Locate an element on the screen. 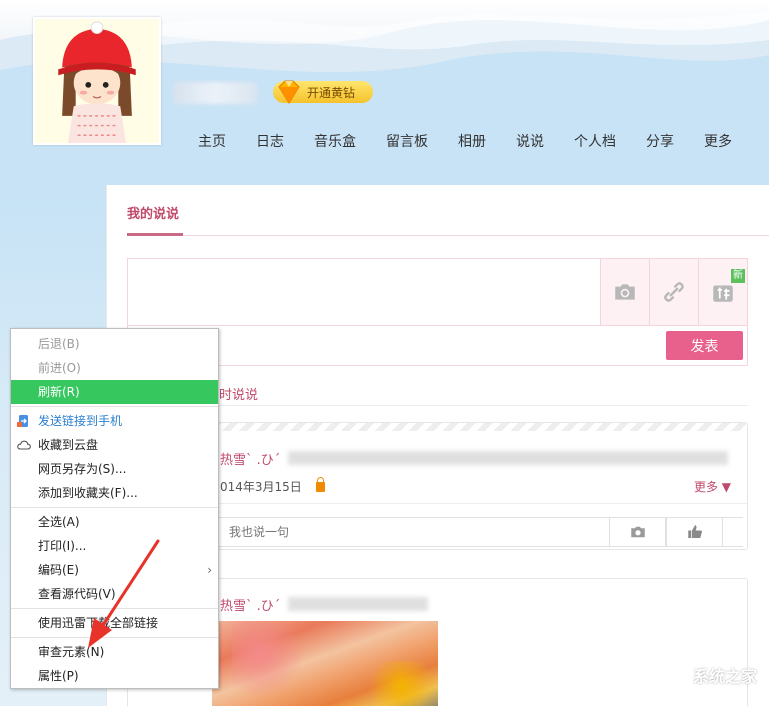  menu-item-send-to-phone: 发送链接到手机 is located at coordinates (114, 421).